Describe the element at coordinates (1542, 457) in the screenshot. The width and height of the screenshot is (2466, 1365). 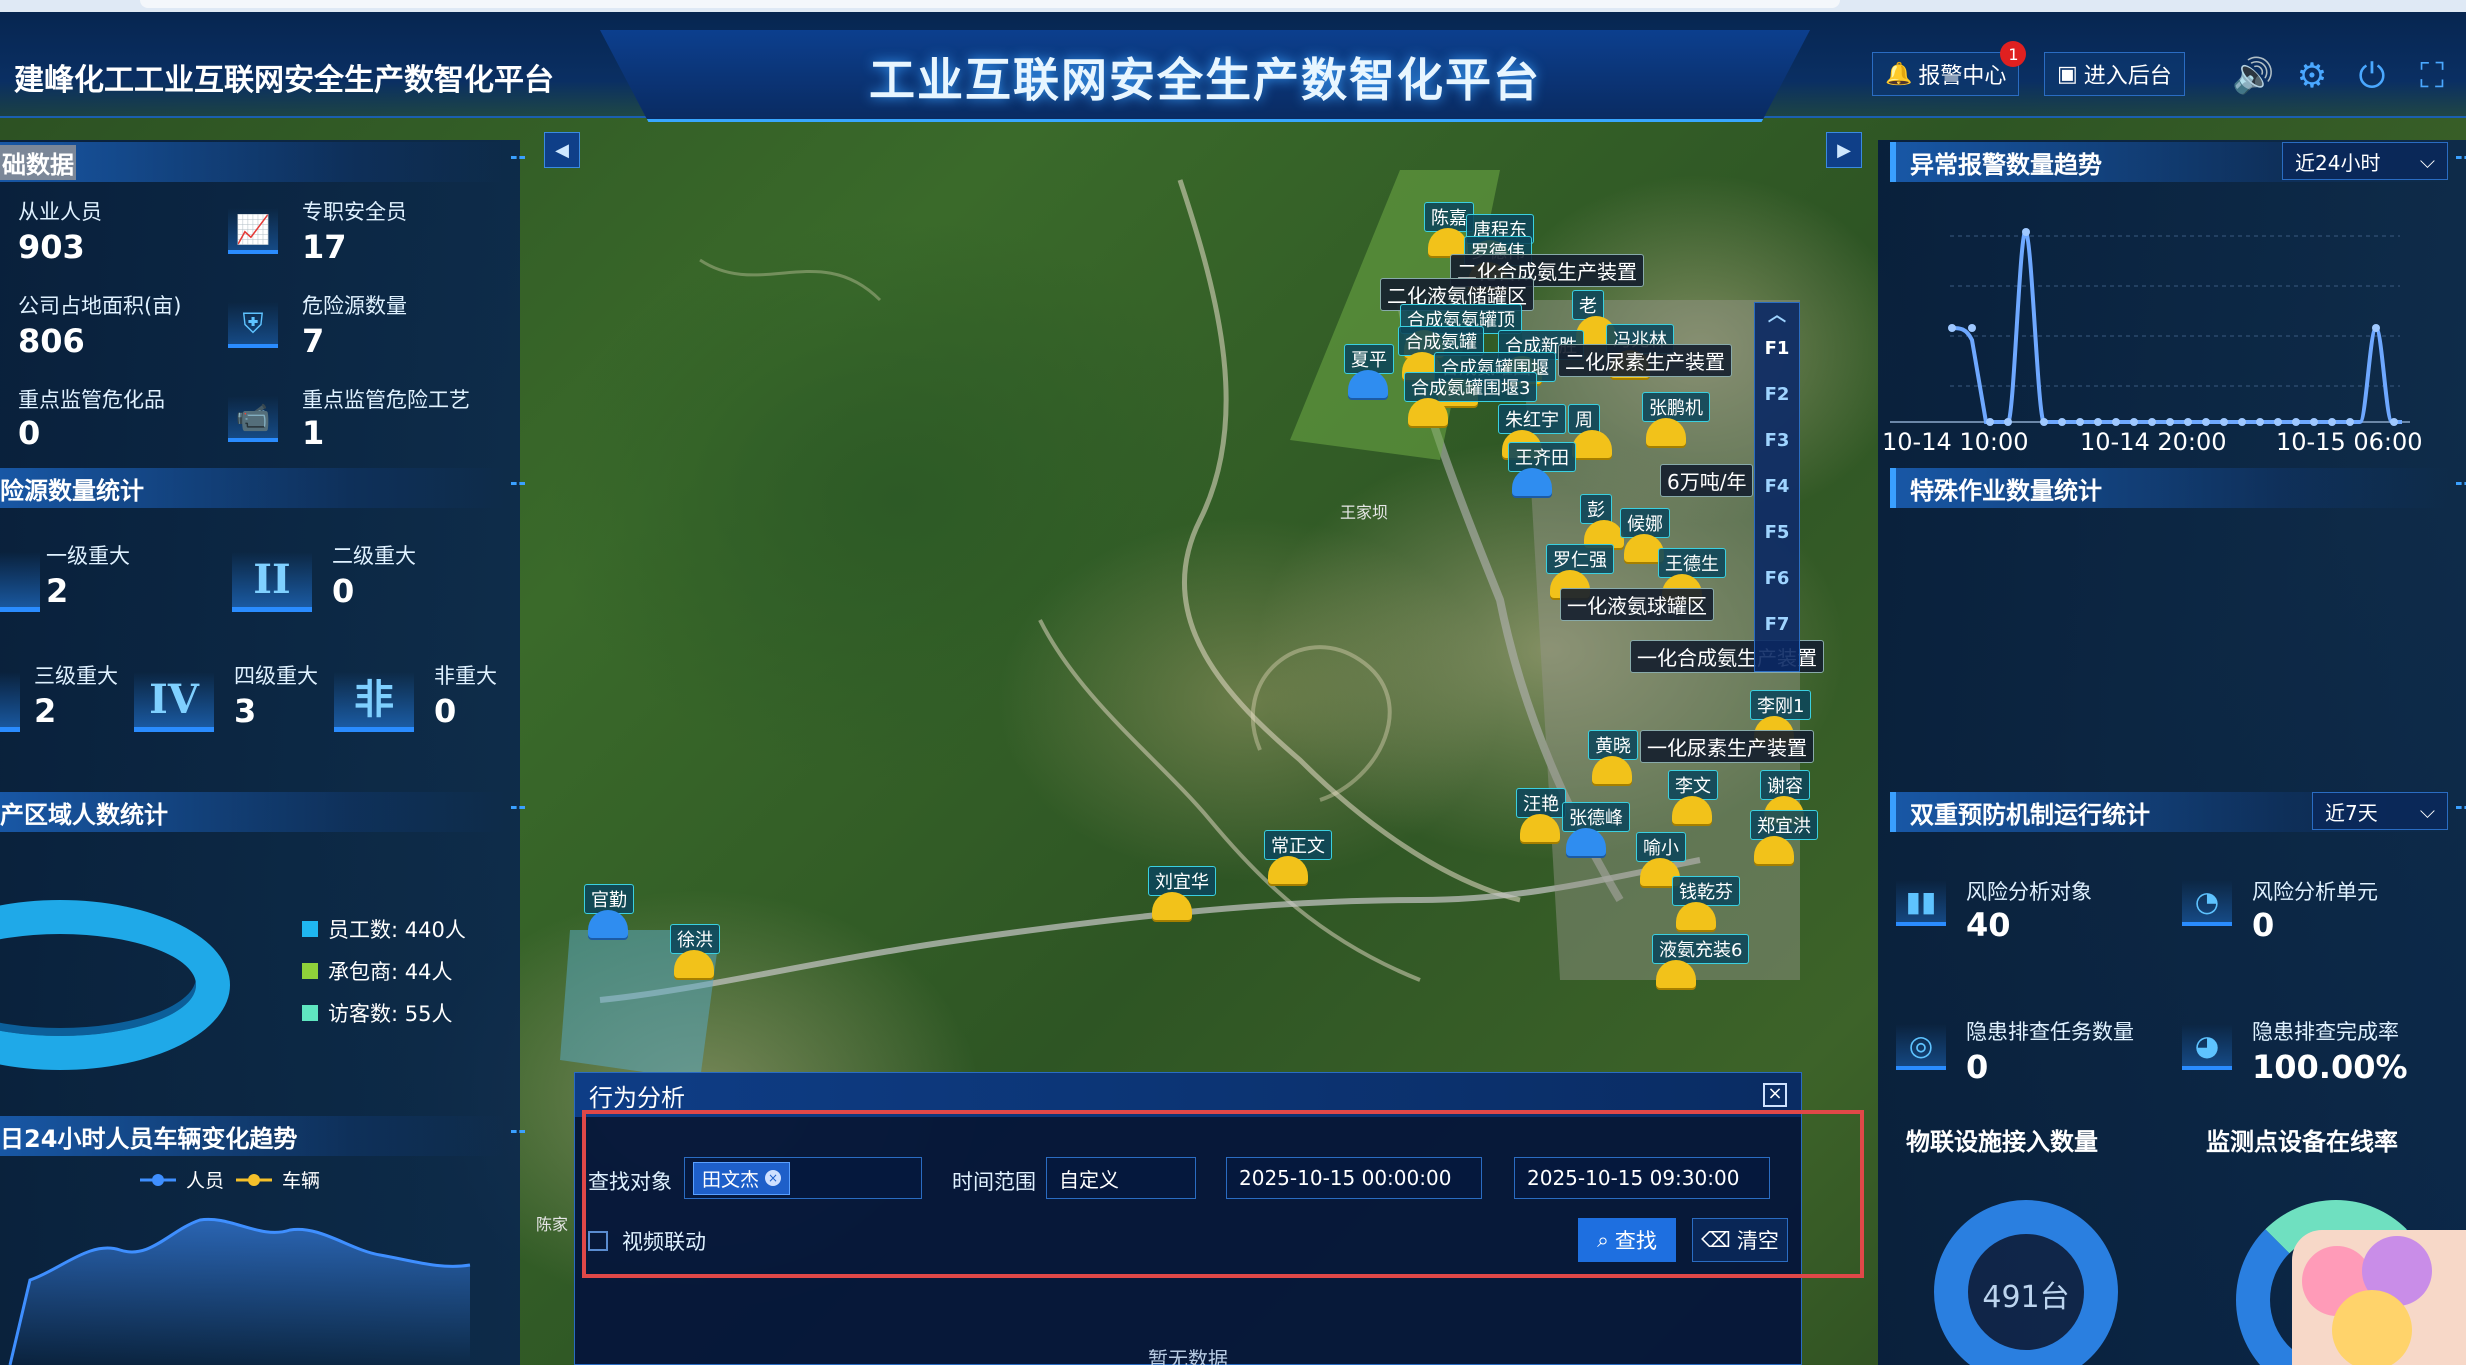
I see `map-marker-label: 王齐田` at that location.